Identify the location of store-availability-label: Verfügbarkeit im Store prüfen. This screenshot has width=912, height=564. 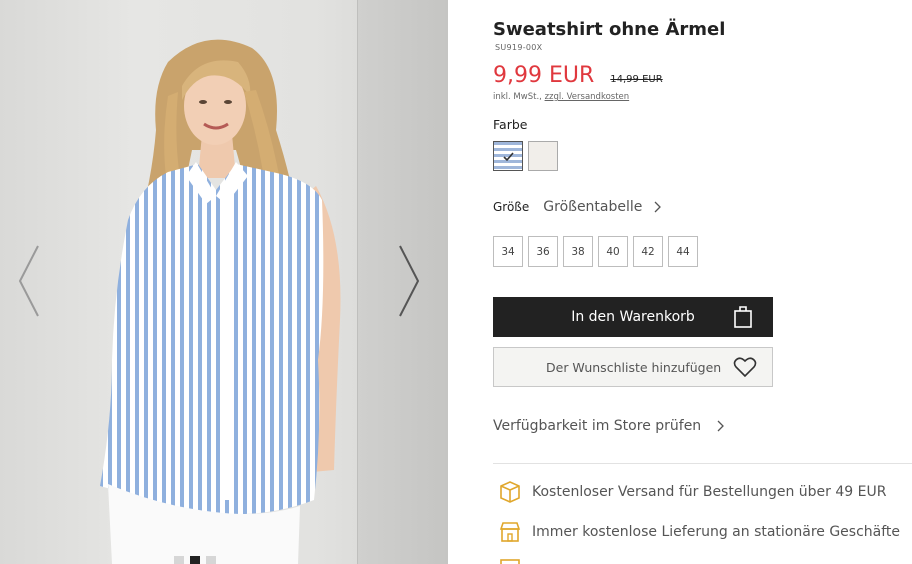
(597, 426).